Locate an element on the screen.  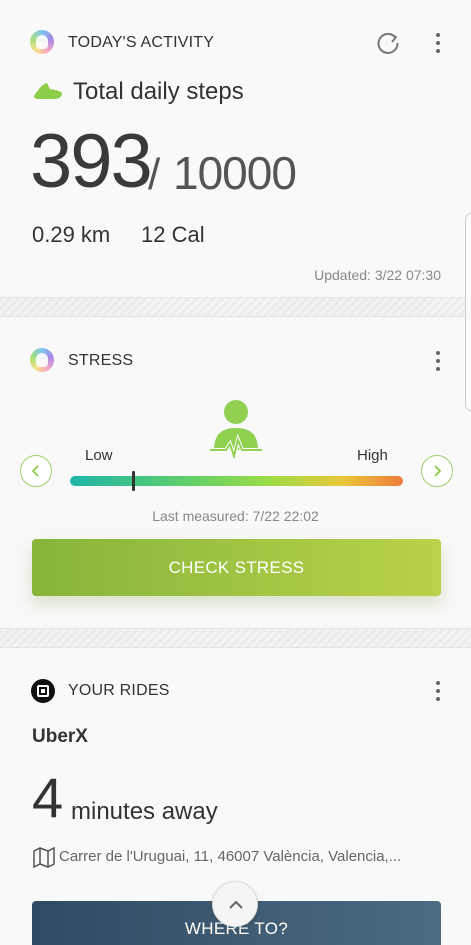
stress-prev-button is located at coordinates (36, 471).